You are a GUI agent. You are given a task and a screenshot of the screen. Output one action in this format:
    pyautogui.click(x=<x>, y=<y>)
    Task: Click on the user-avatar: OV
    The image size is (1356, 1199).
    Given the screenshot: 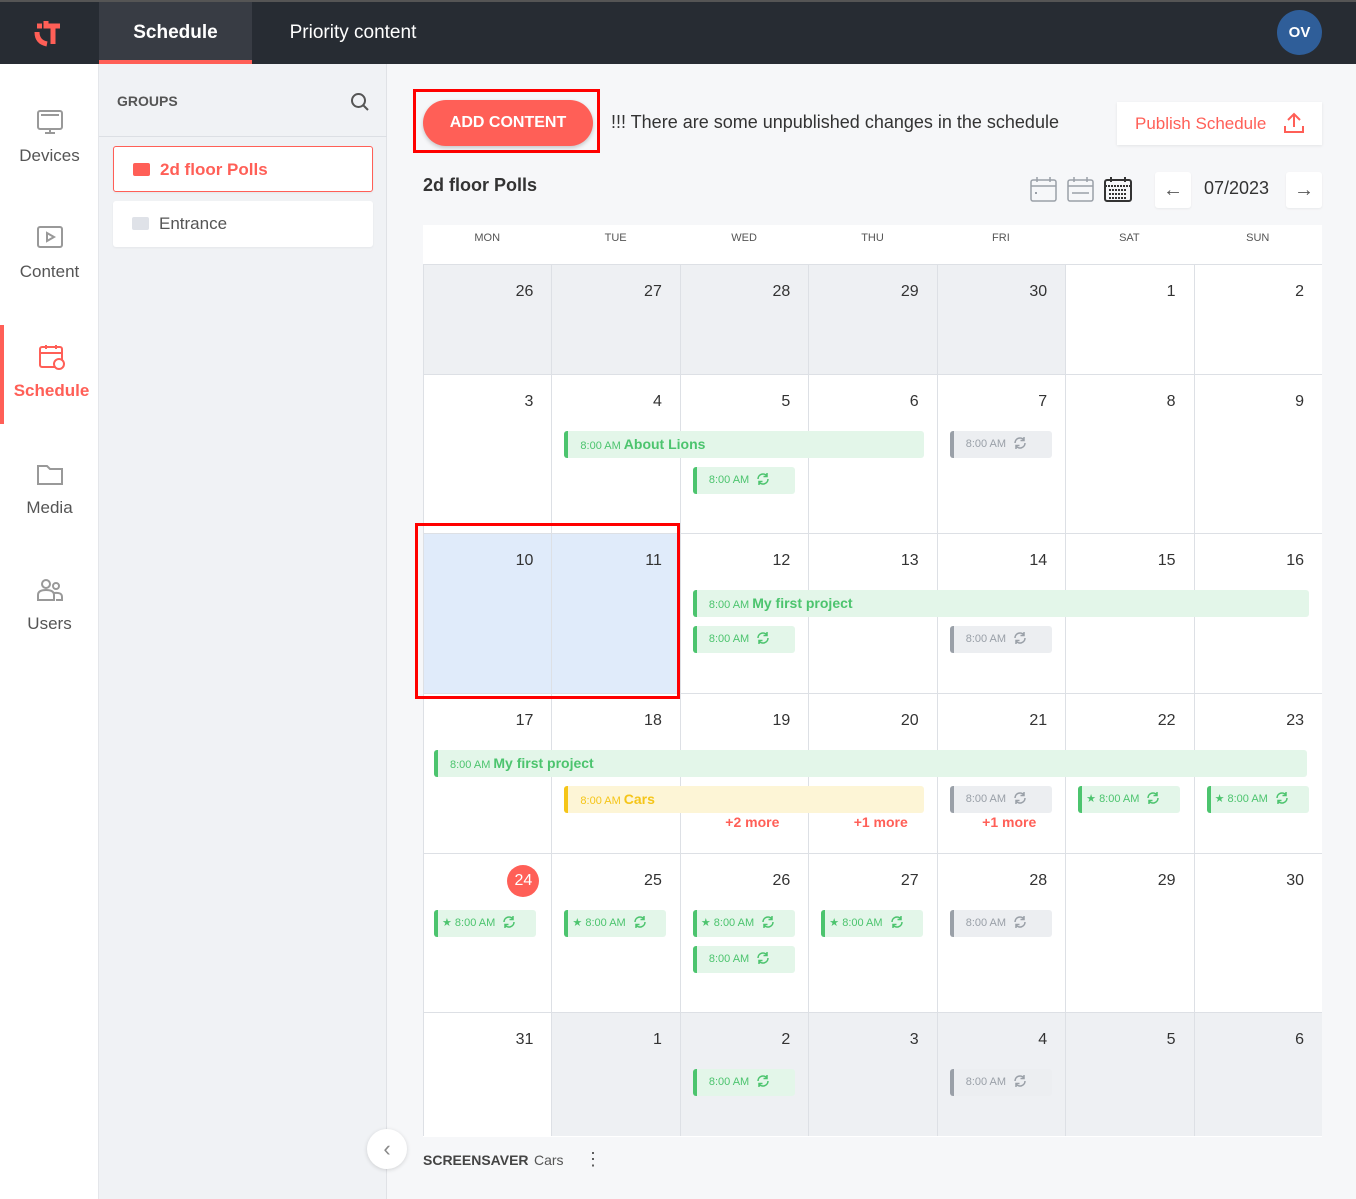 What is the action you would take?
    pyautogui.click(x=1299, y=32)
    